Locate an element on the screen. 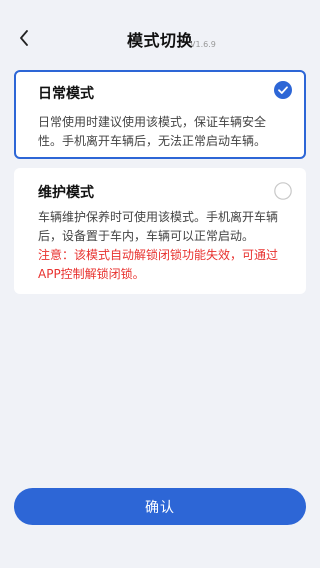 This screenshot has height=568, width=320. top-bar: 模式切换 V1.6.9 is located at coordinates (160, 30).